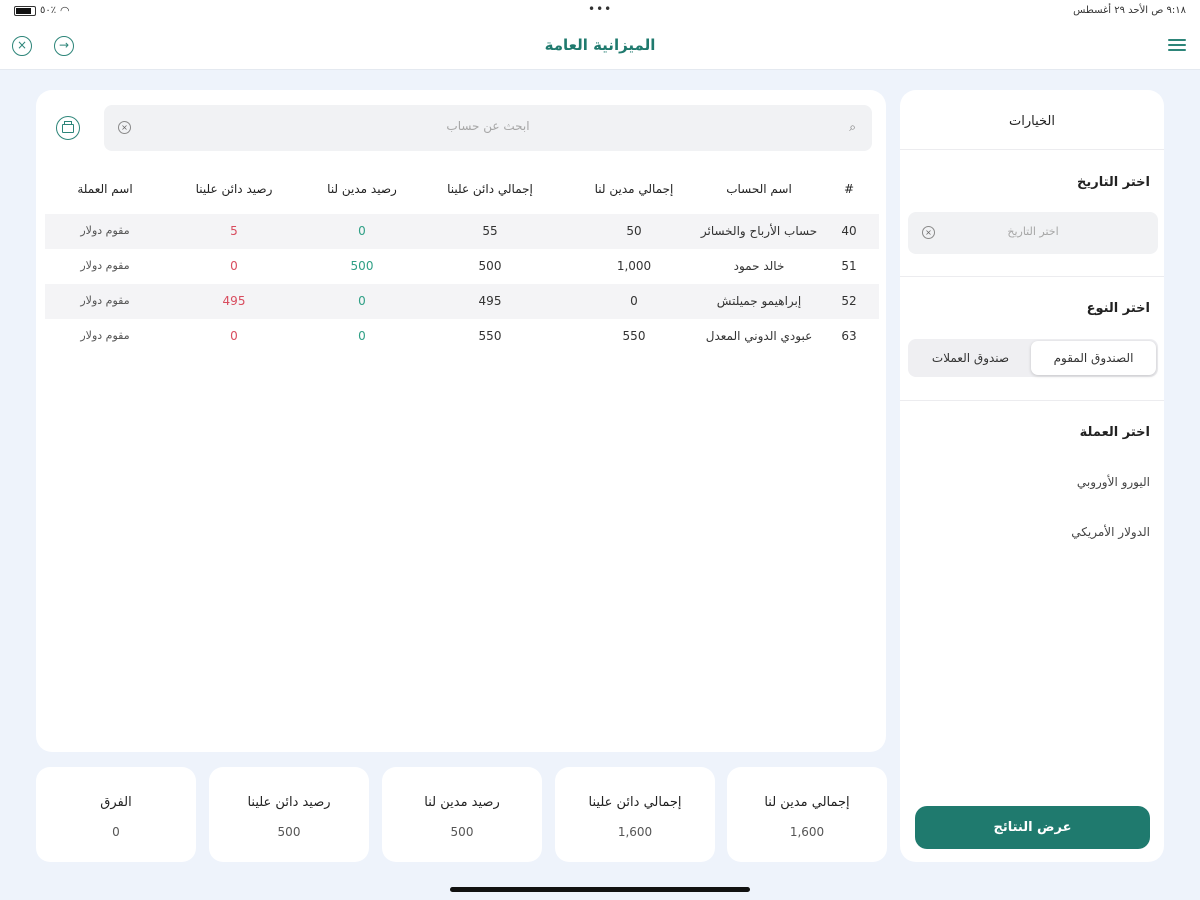  Describe the element at coordinates (970, 358) in the screenshot. I see `type-option-currencies-box: صندوق العملات` at that location.